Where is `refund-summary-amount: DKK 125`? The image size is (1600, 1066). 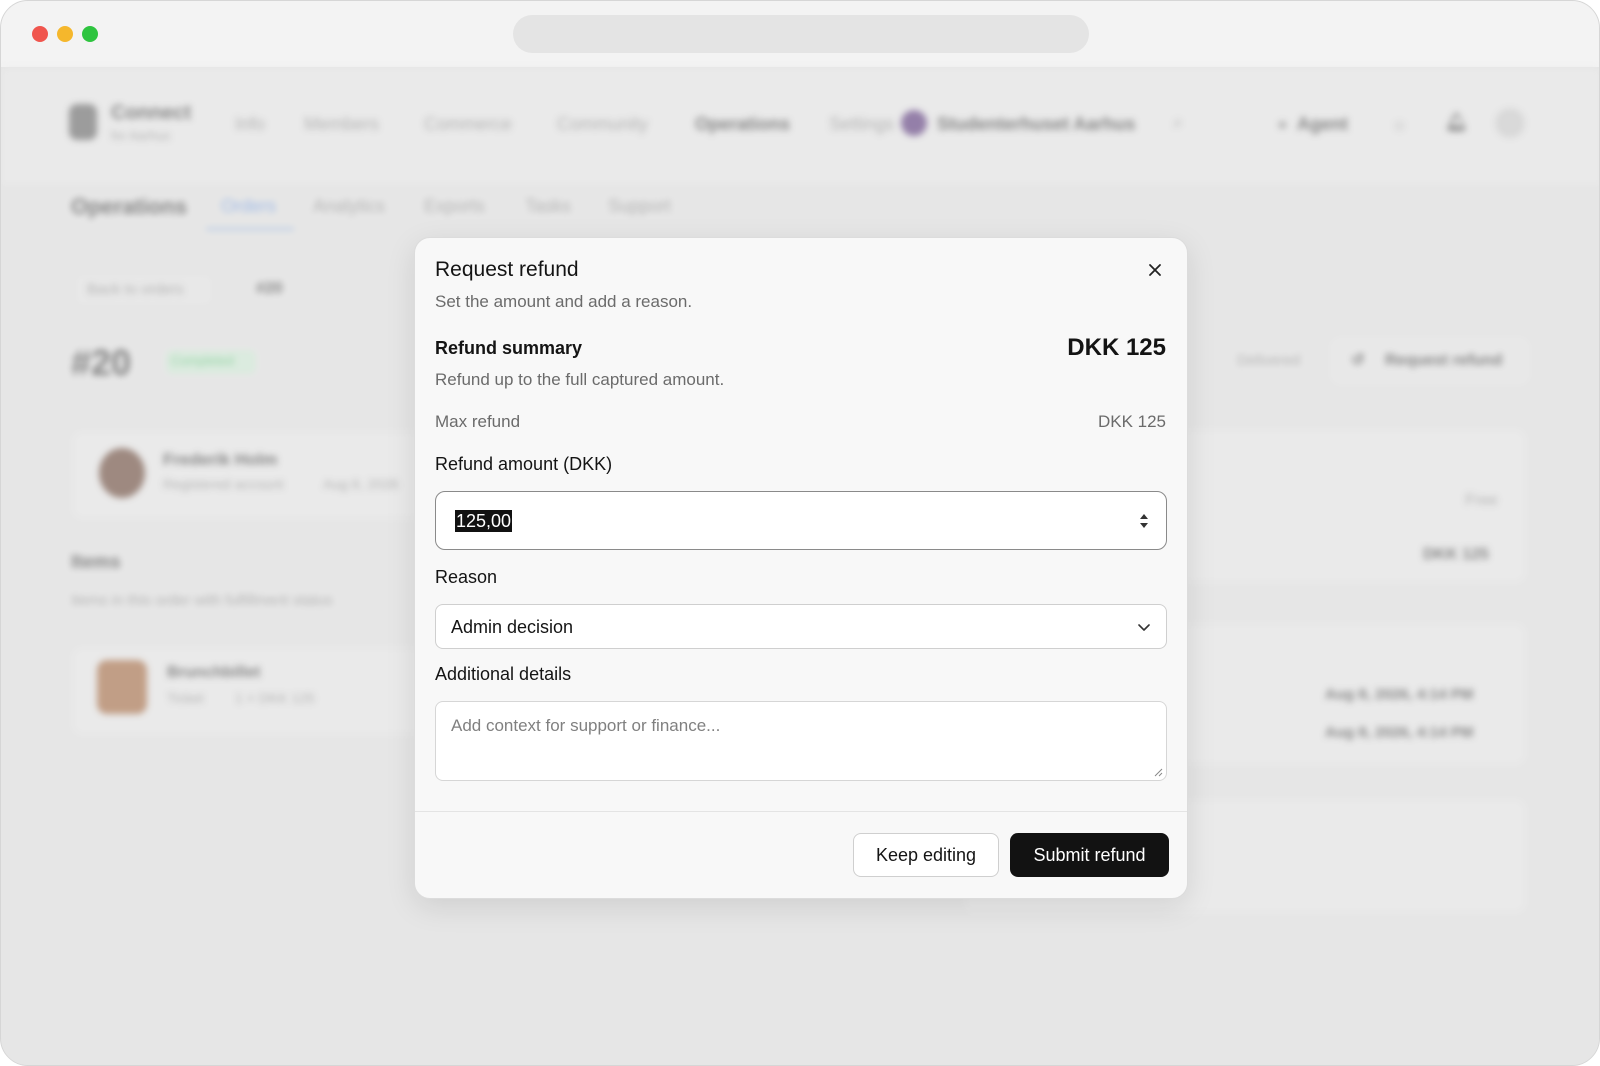 refund-summary-amount: DKK 125 is located at coordinates (1116, 347).